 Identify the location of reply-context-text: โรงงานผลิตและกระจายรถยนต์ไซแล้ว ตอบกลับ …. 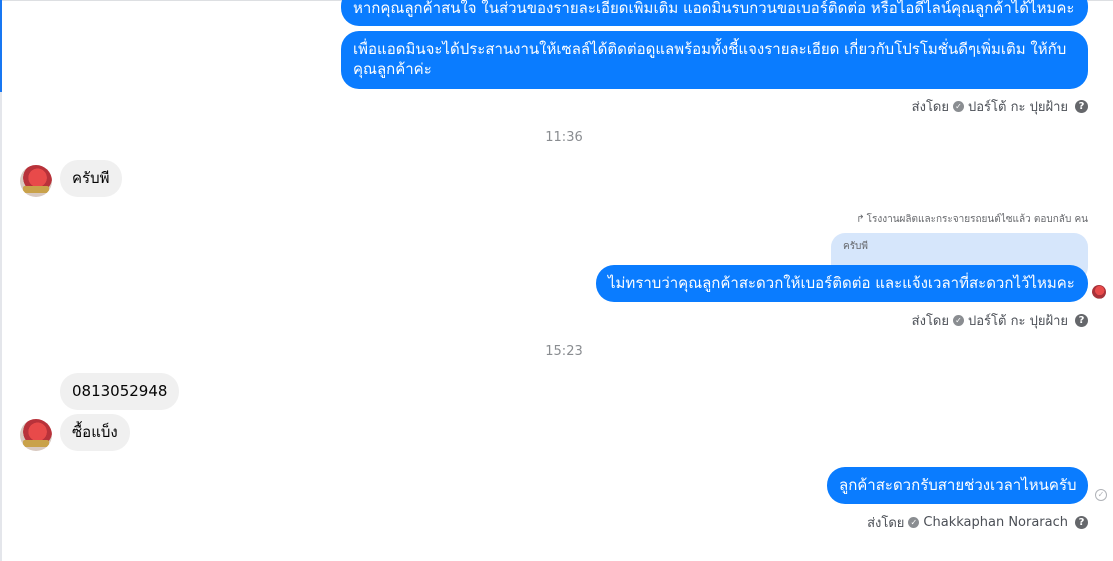
(977, 219).